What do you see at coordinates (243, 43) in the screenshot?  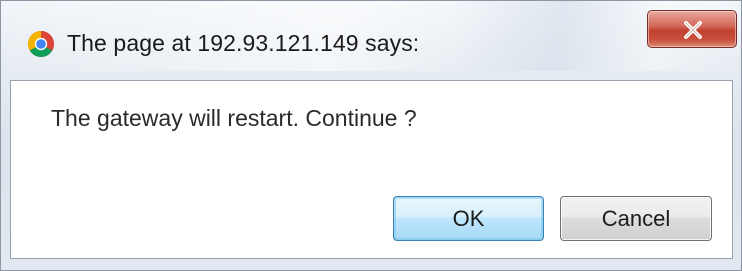 I see `dialog-title: The page at 192.93.121.149 says:` at bounding box center [243, 43].